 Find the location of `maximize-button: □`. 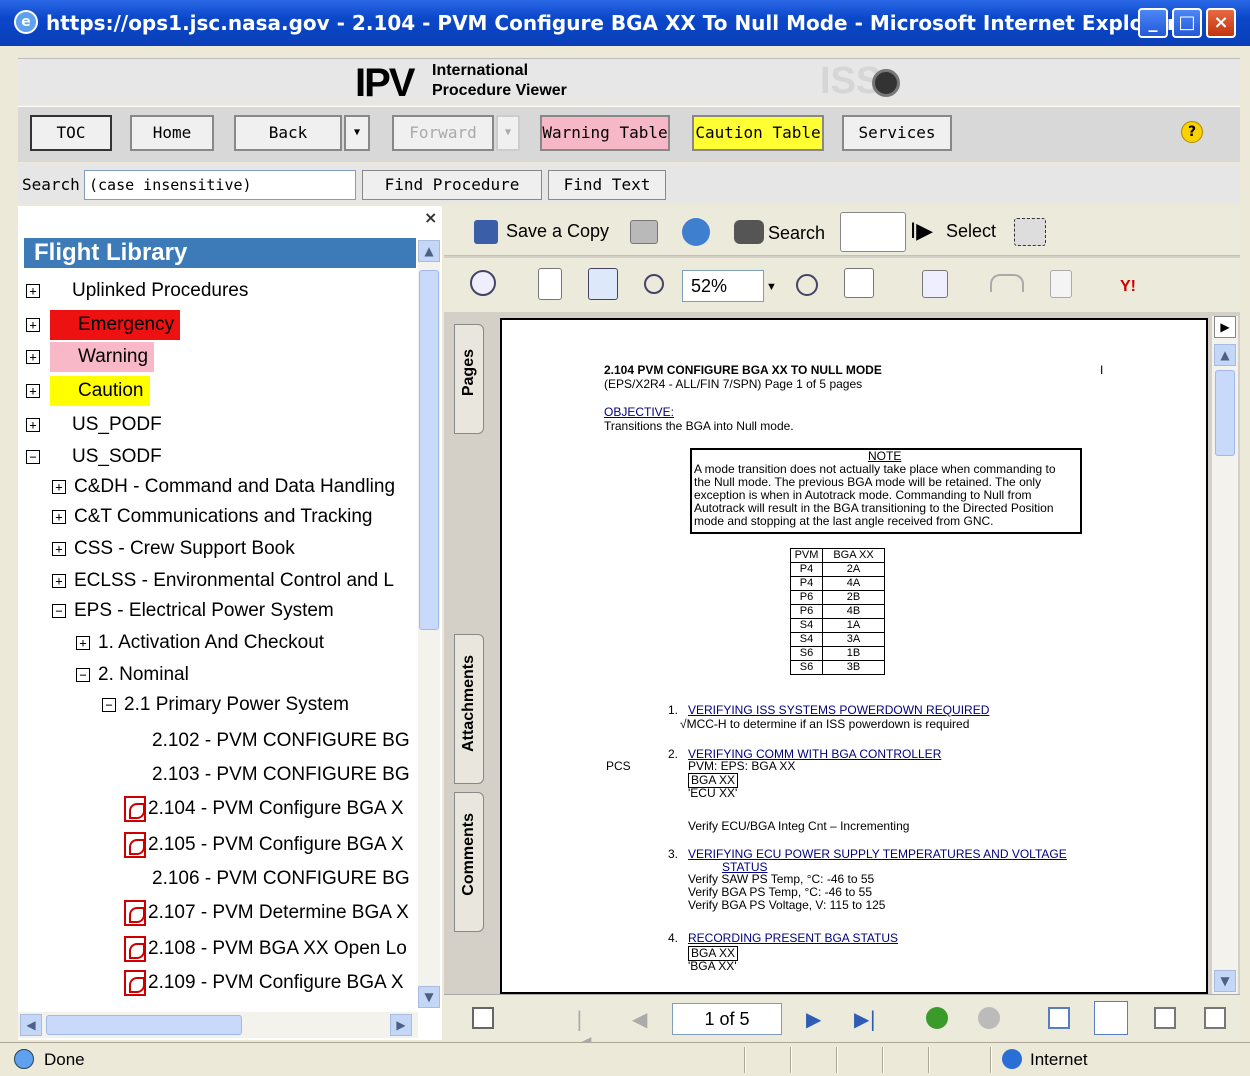

maximize-button: □ is located at coordinates (1187, 23).